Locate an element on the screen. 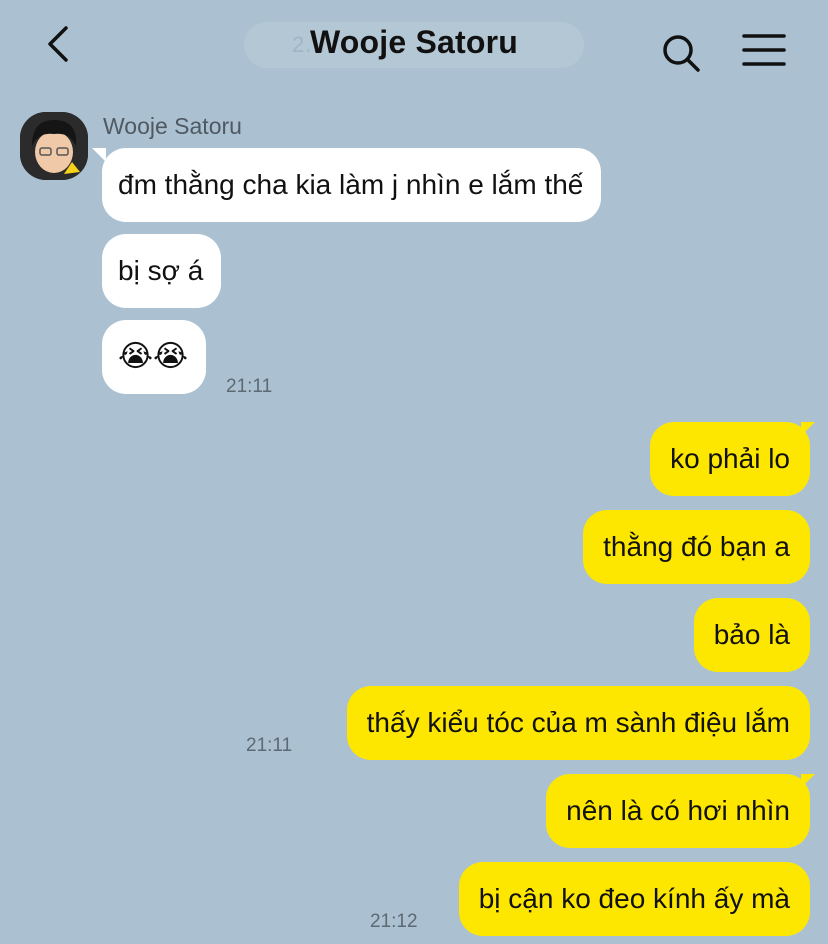  profile-photo-icon is located at coordinates (54, 146).